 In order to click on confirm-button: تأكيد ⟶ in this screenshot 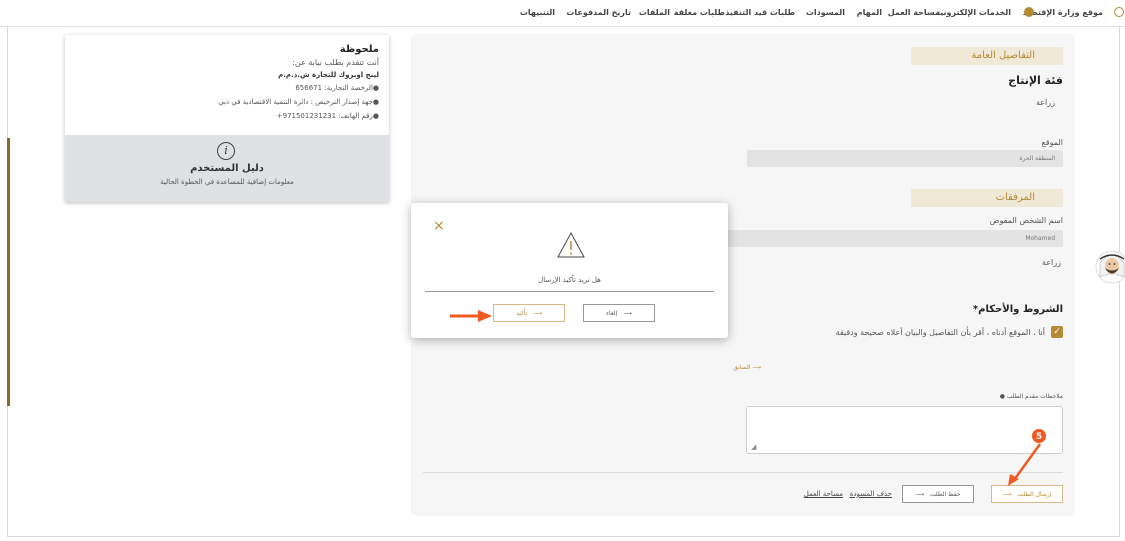, I will do `click(529, 313)`.